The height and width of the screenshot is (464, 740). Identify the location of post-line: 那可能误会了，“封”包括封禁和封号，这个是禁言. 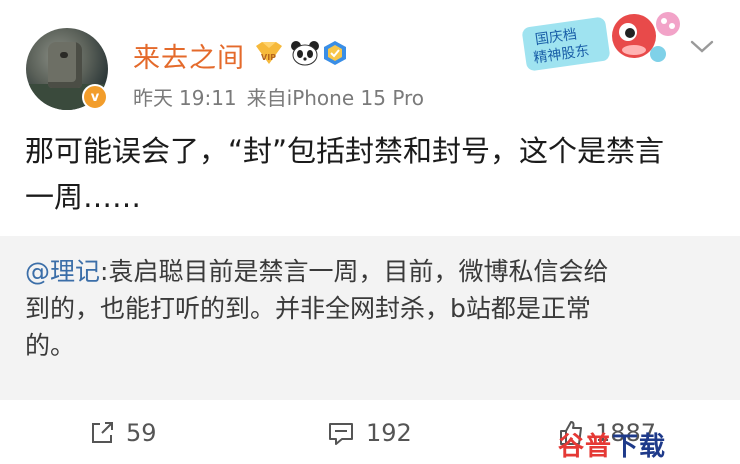
(345, 151).